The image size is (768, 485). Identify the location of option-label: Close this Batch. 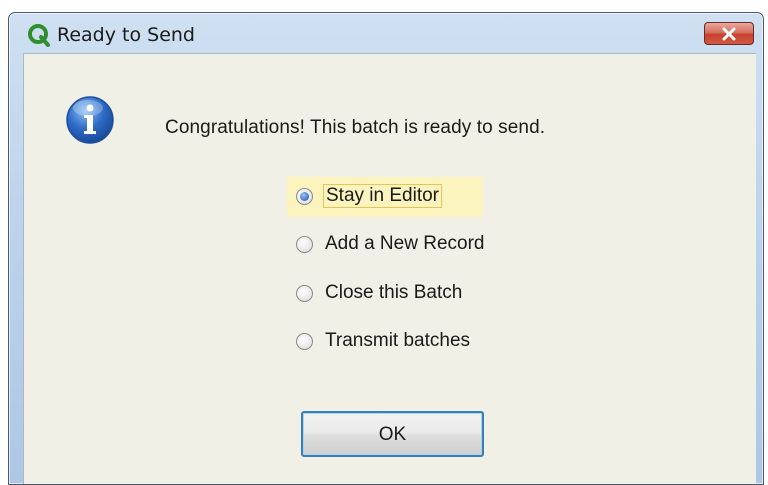
(394, 292).